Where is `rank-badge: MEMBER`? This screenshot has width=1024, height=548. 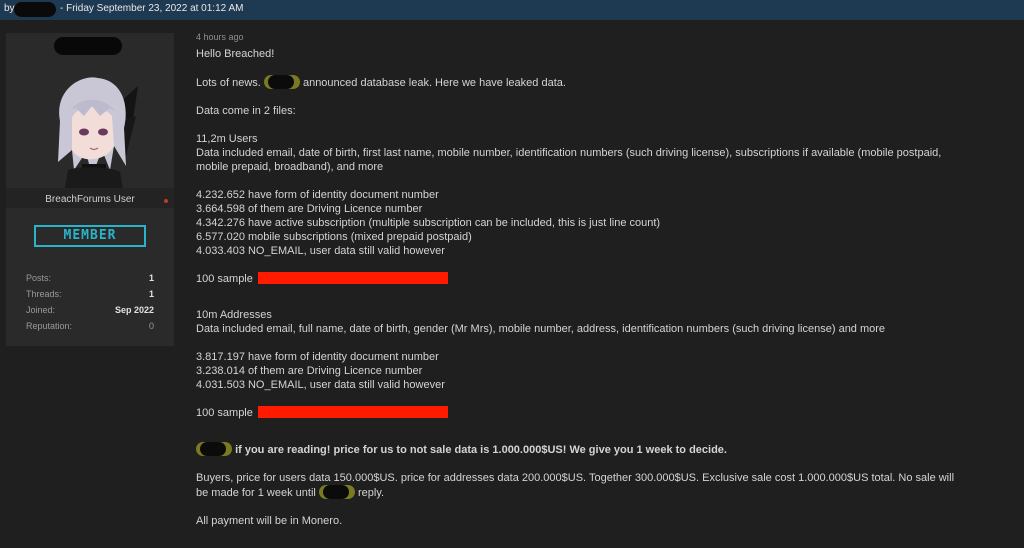 rank-badge: MEMBER is located at coordinates (90, 236).